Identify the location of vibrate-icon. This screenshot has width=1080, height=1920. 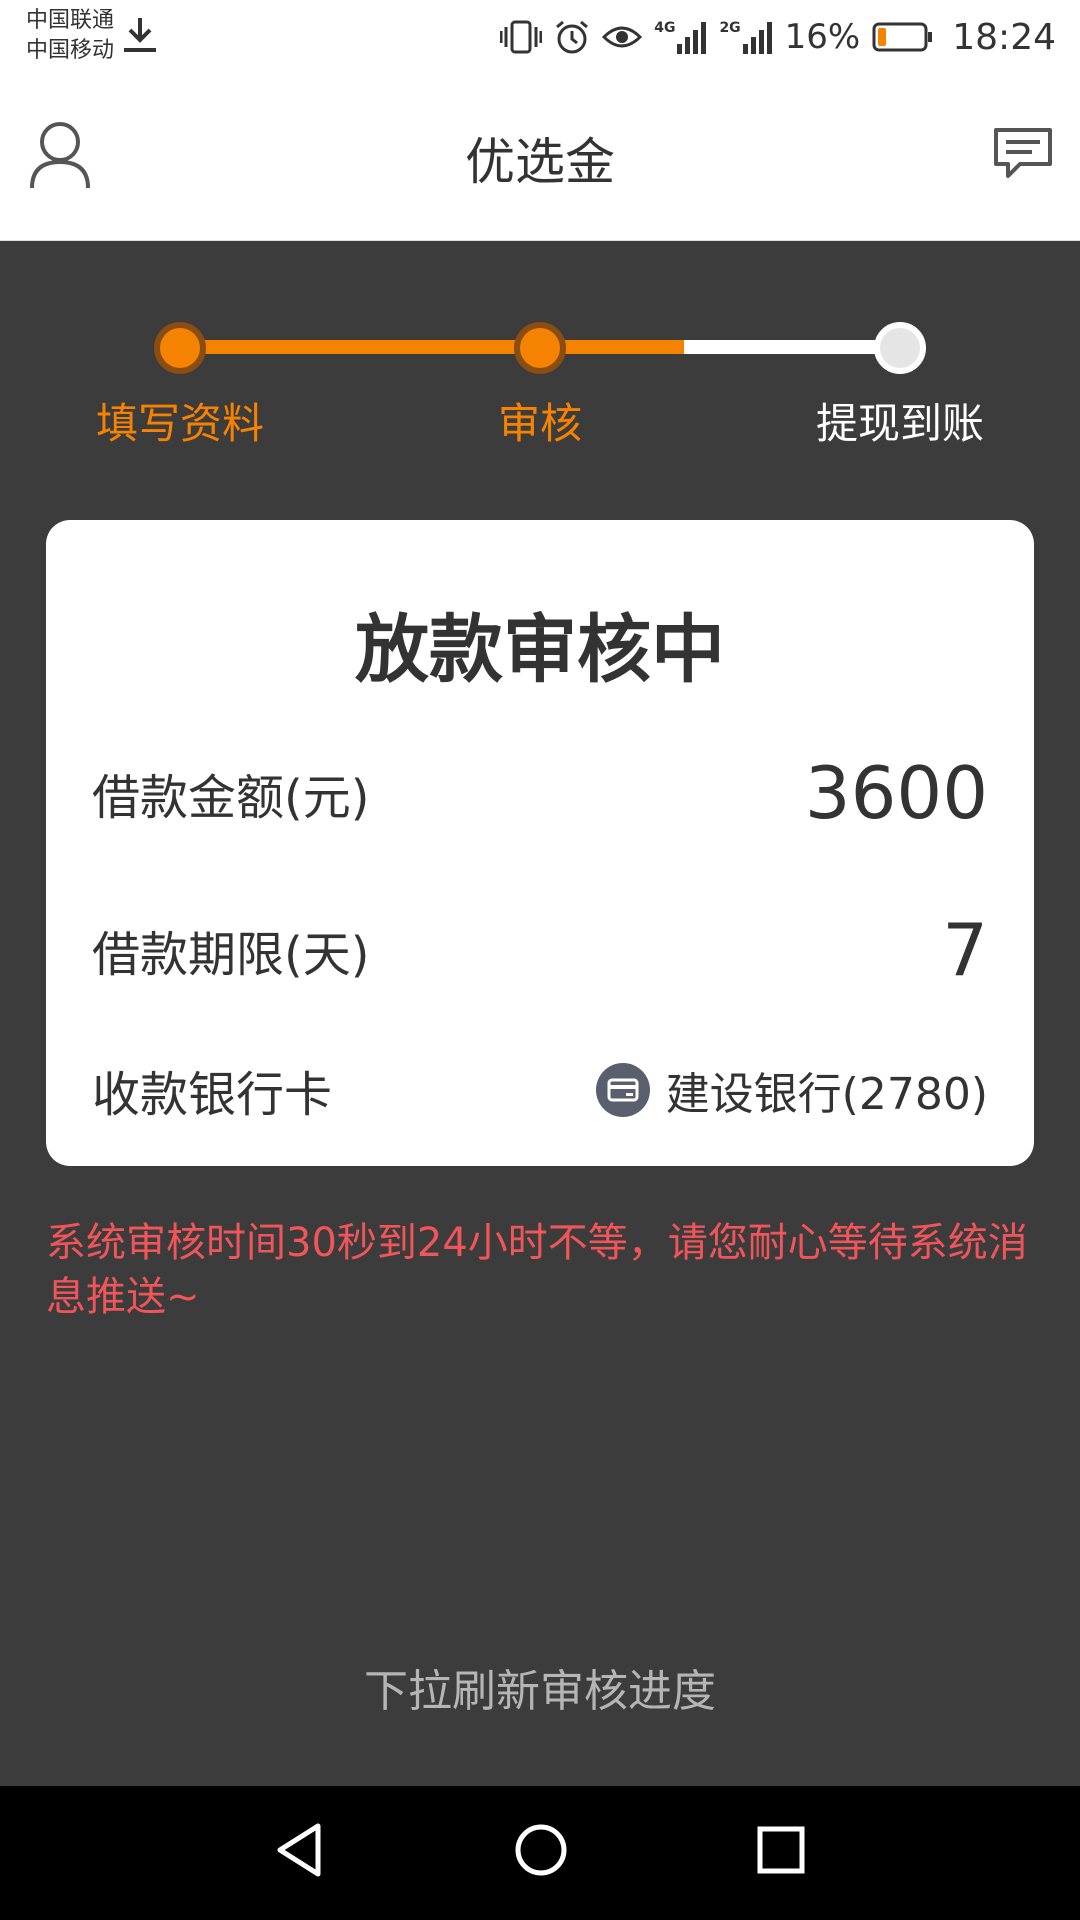
(521, 37).